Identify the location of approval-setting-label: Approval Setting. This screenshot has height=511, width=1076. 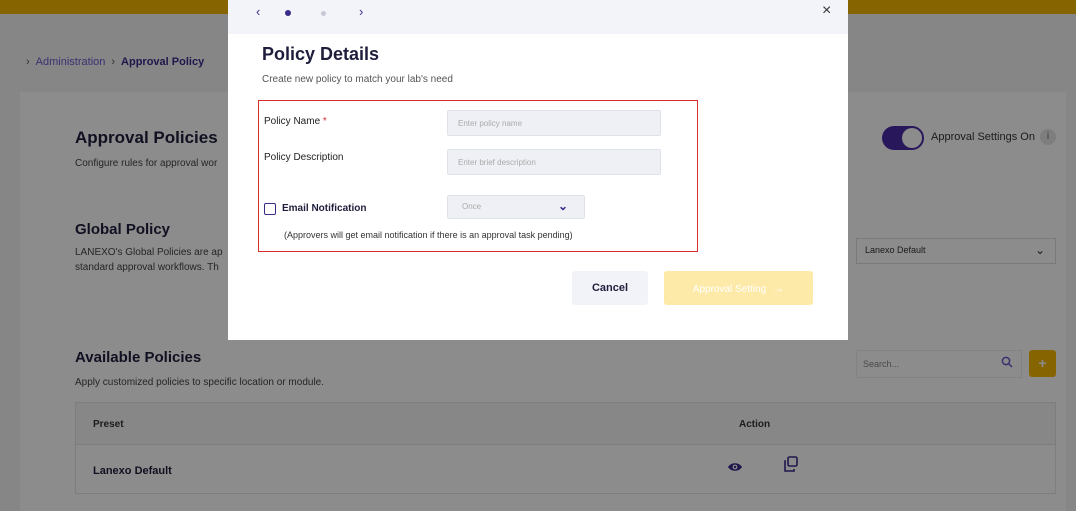
(729, 289).